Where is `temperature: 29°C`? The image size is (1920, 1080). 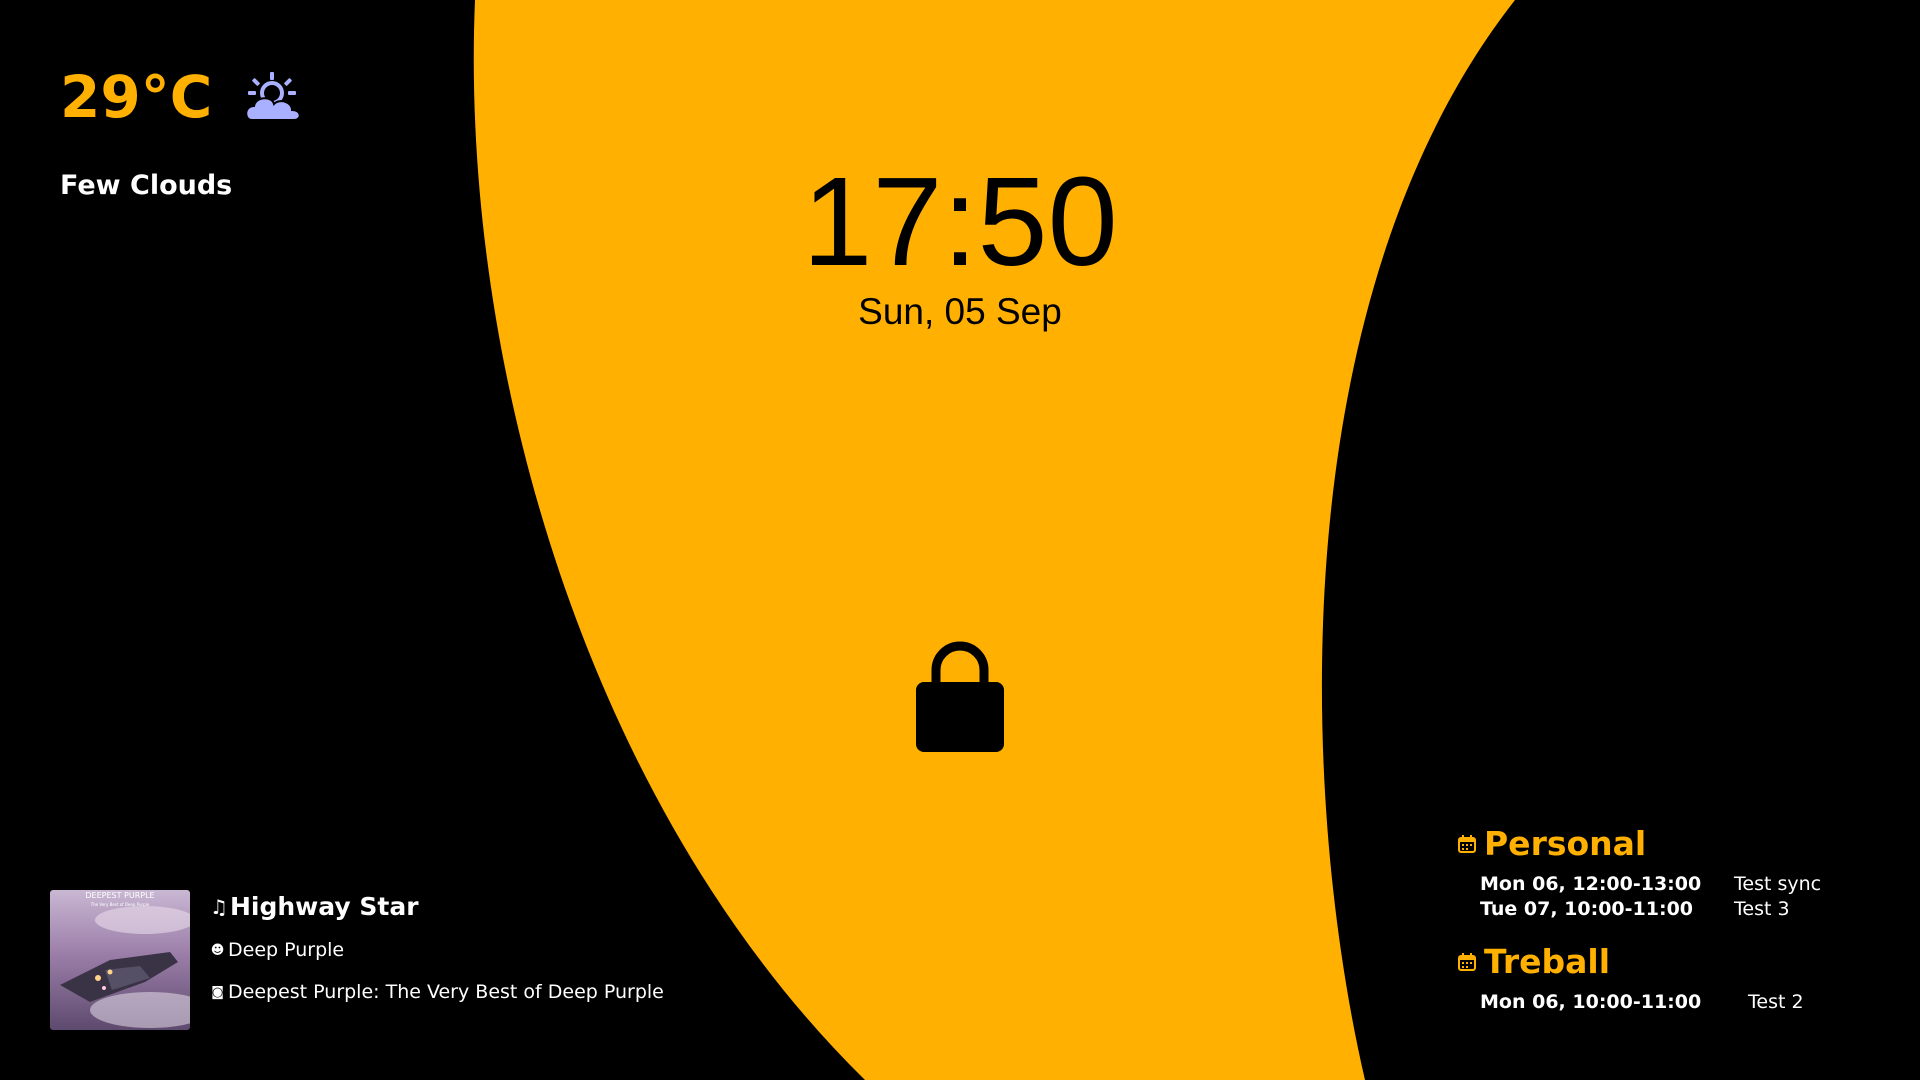
temperature: 29°C is located at coordinates (136, 97).